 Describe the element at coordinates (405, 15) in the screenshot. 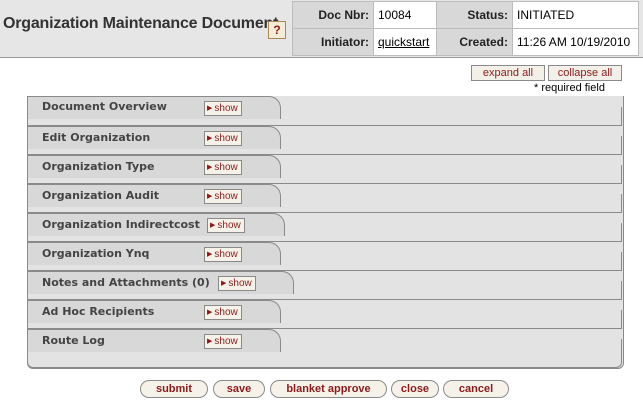

I see `doc-nbr-value: 10084` at that location.